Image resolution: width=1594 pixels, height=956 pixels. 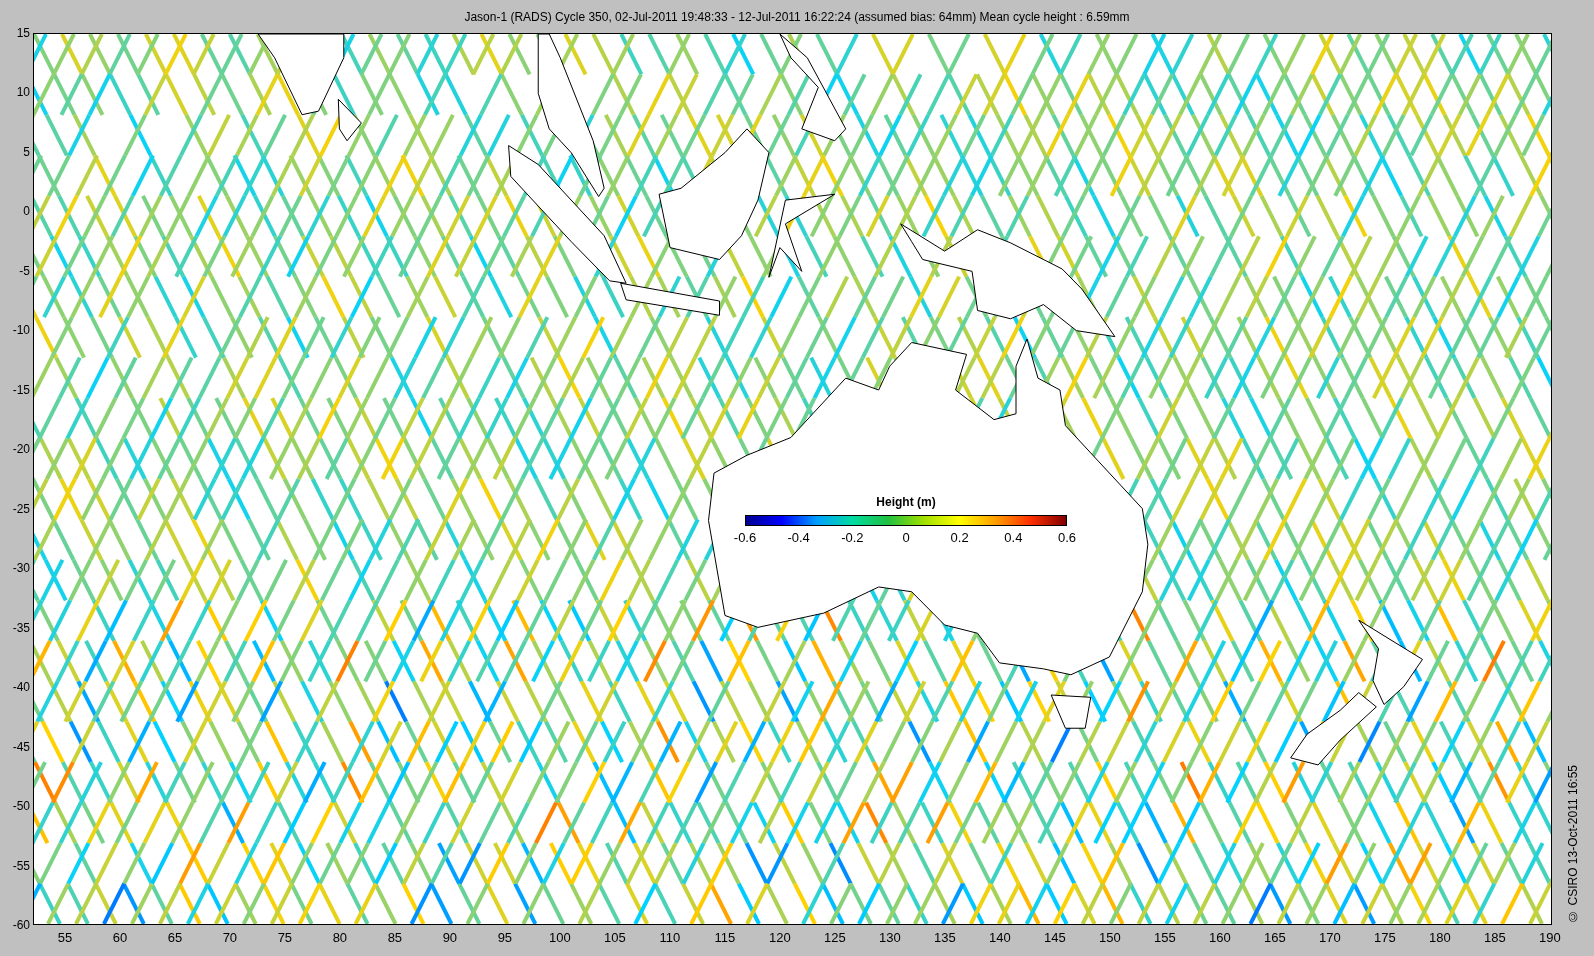 I want to click on y-axis-label: -45, so click(x=21, y=747).